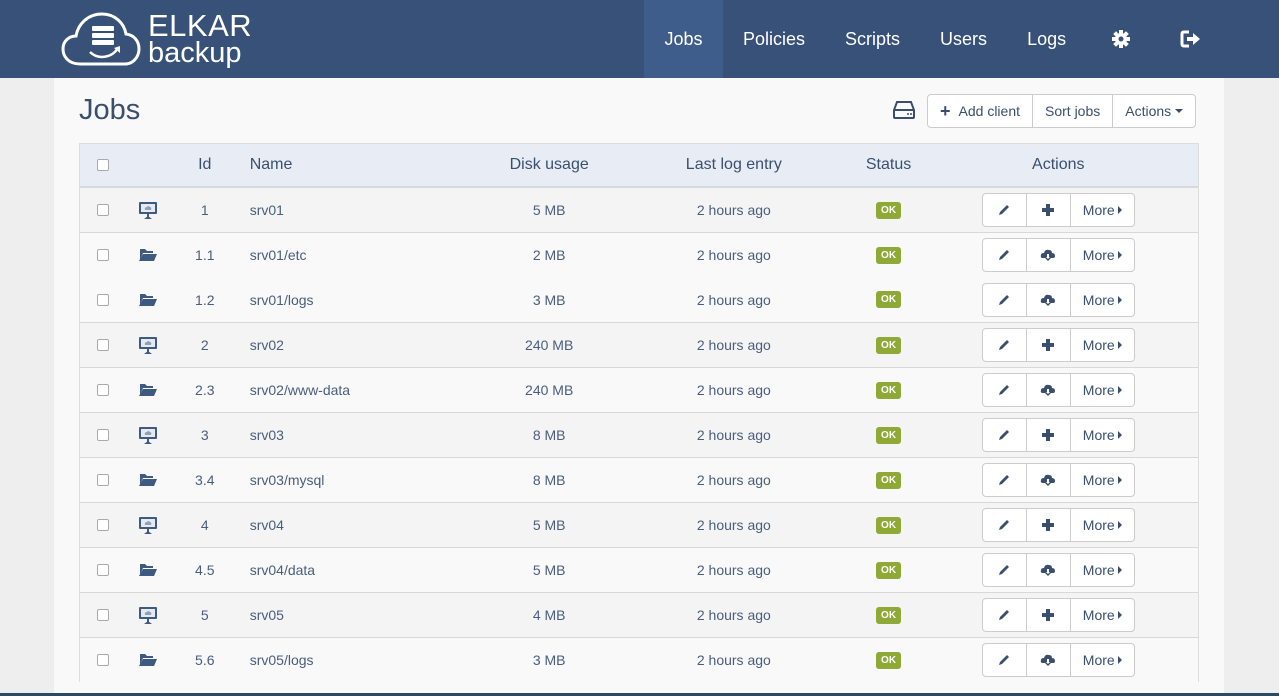  What do you see at coordinates (204, 435) in the screenshot?
I see `row-id: 3` at bounding box center [204, 435].